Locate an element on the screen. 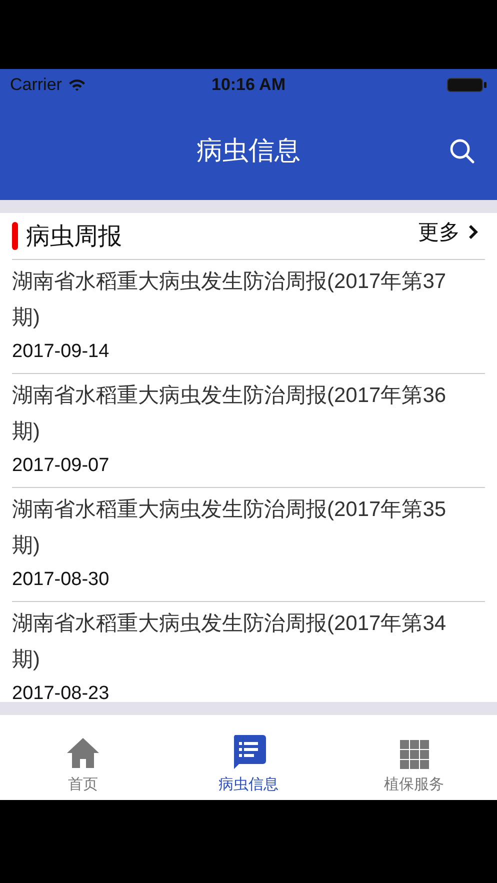 The height and width of the screenshot is (883, 497). wifi-icon is located at coordinates (77, 85).